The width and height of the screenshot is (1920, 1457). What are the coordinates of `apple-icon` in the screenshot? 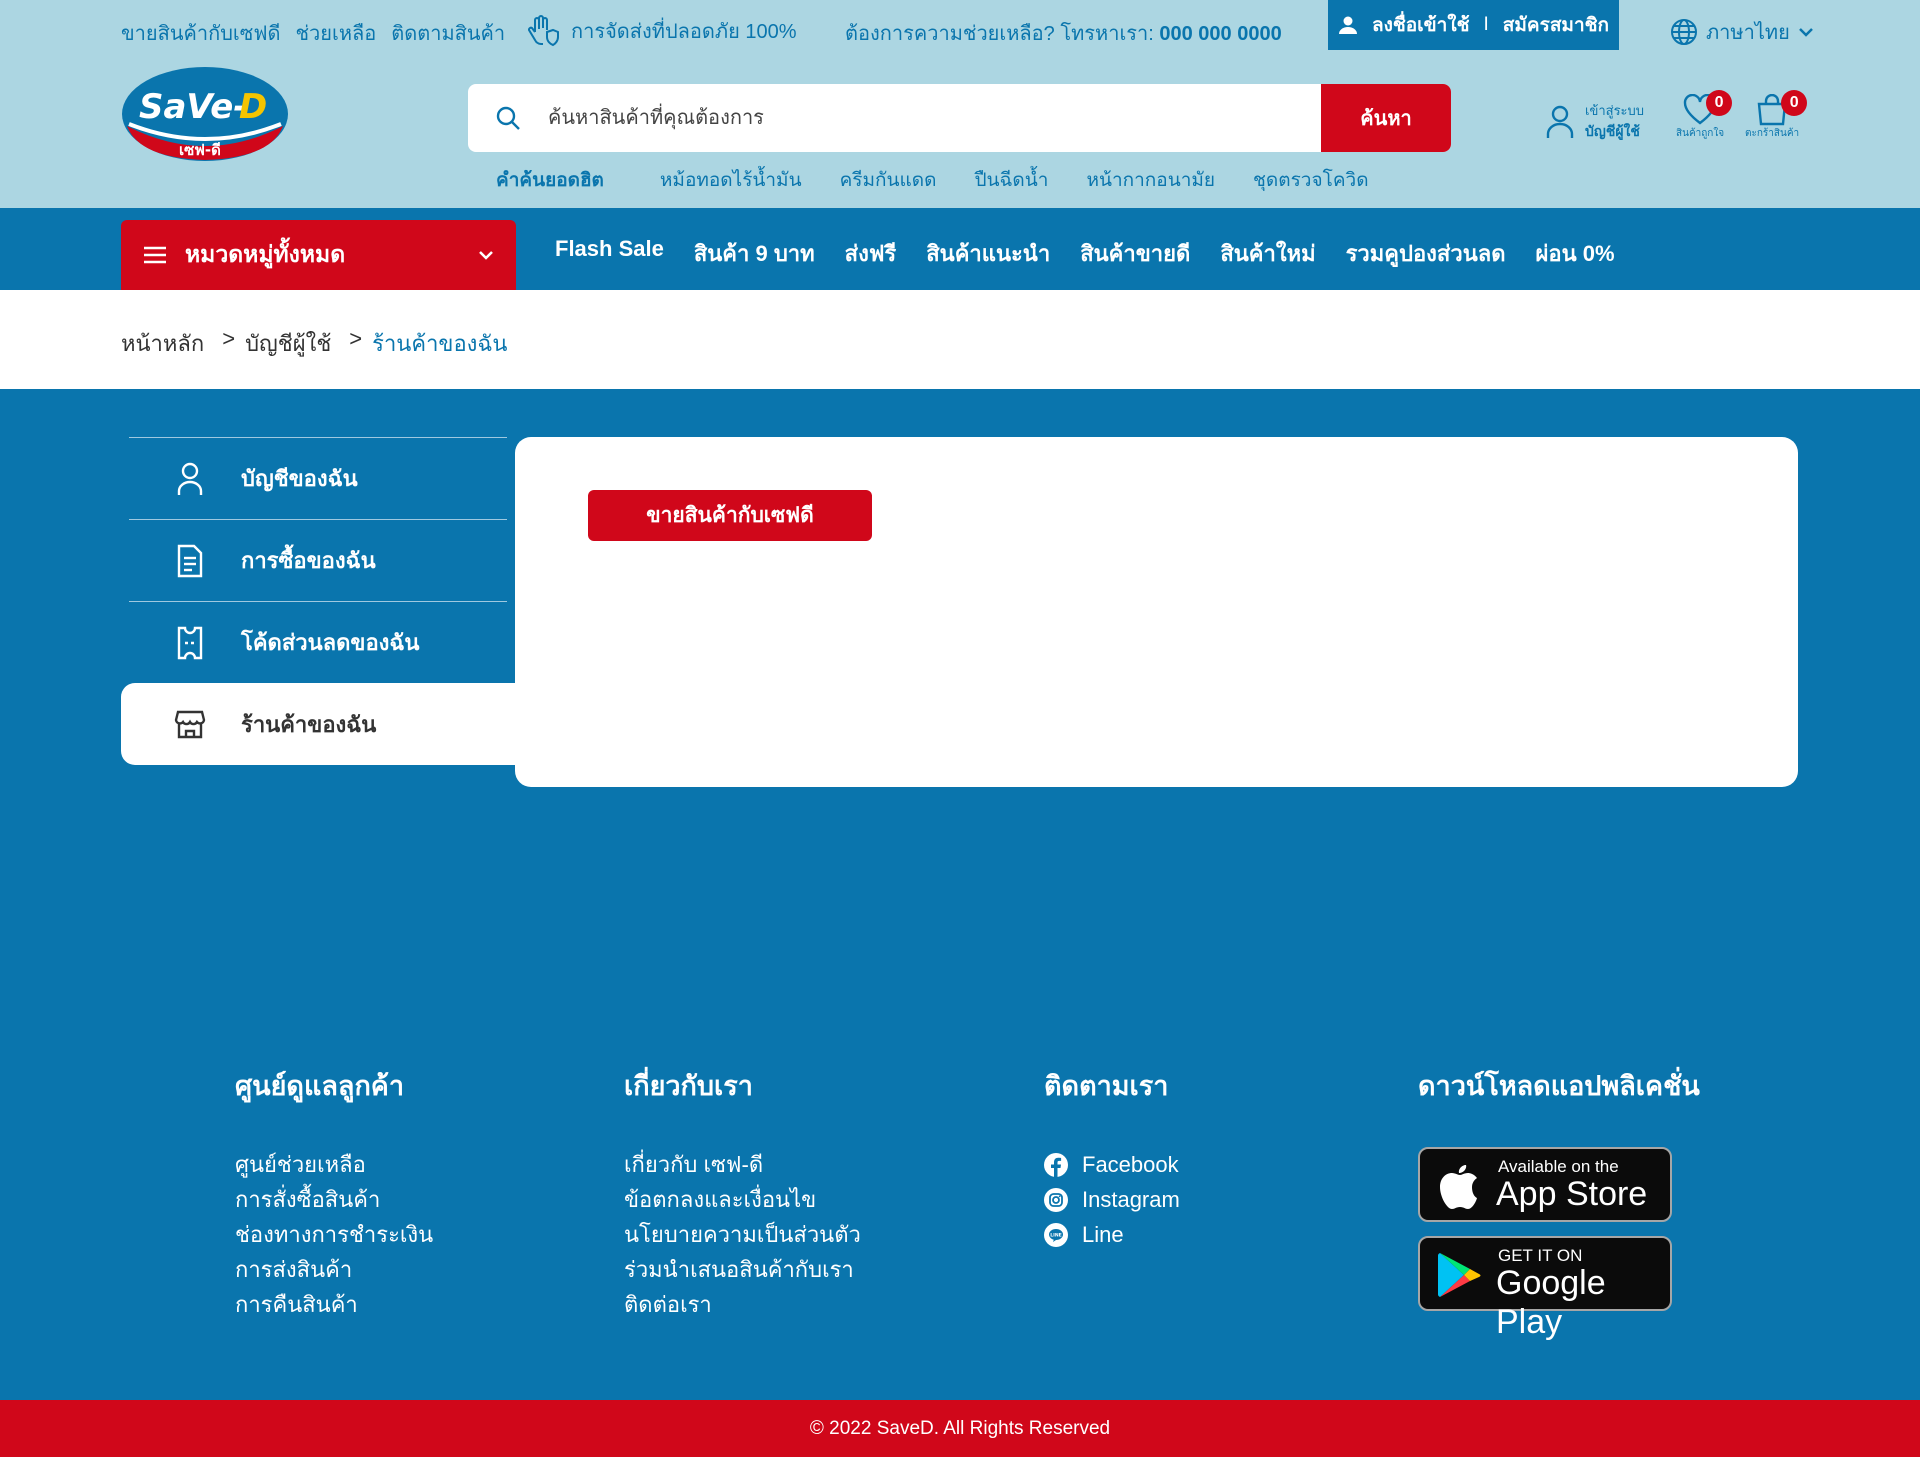 It's located at (1458, 1187).